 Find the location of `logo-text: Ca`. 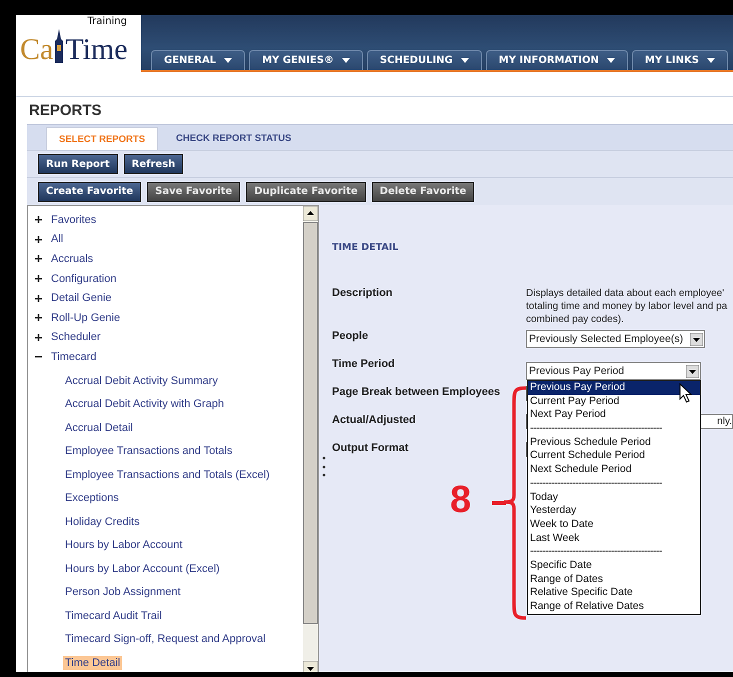

logo-text: Ca is located at coordinates (37, 50).